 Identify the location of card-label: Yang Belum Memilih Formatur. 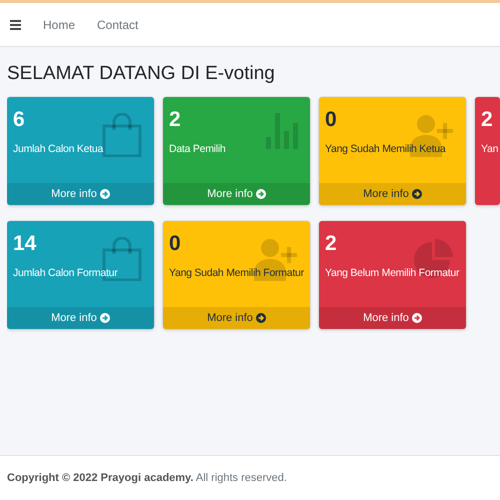
(392, 273).